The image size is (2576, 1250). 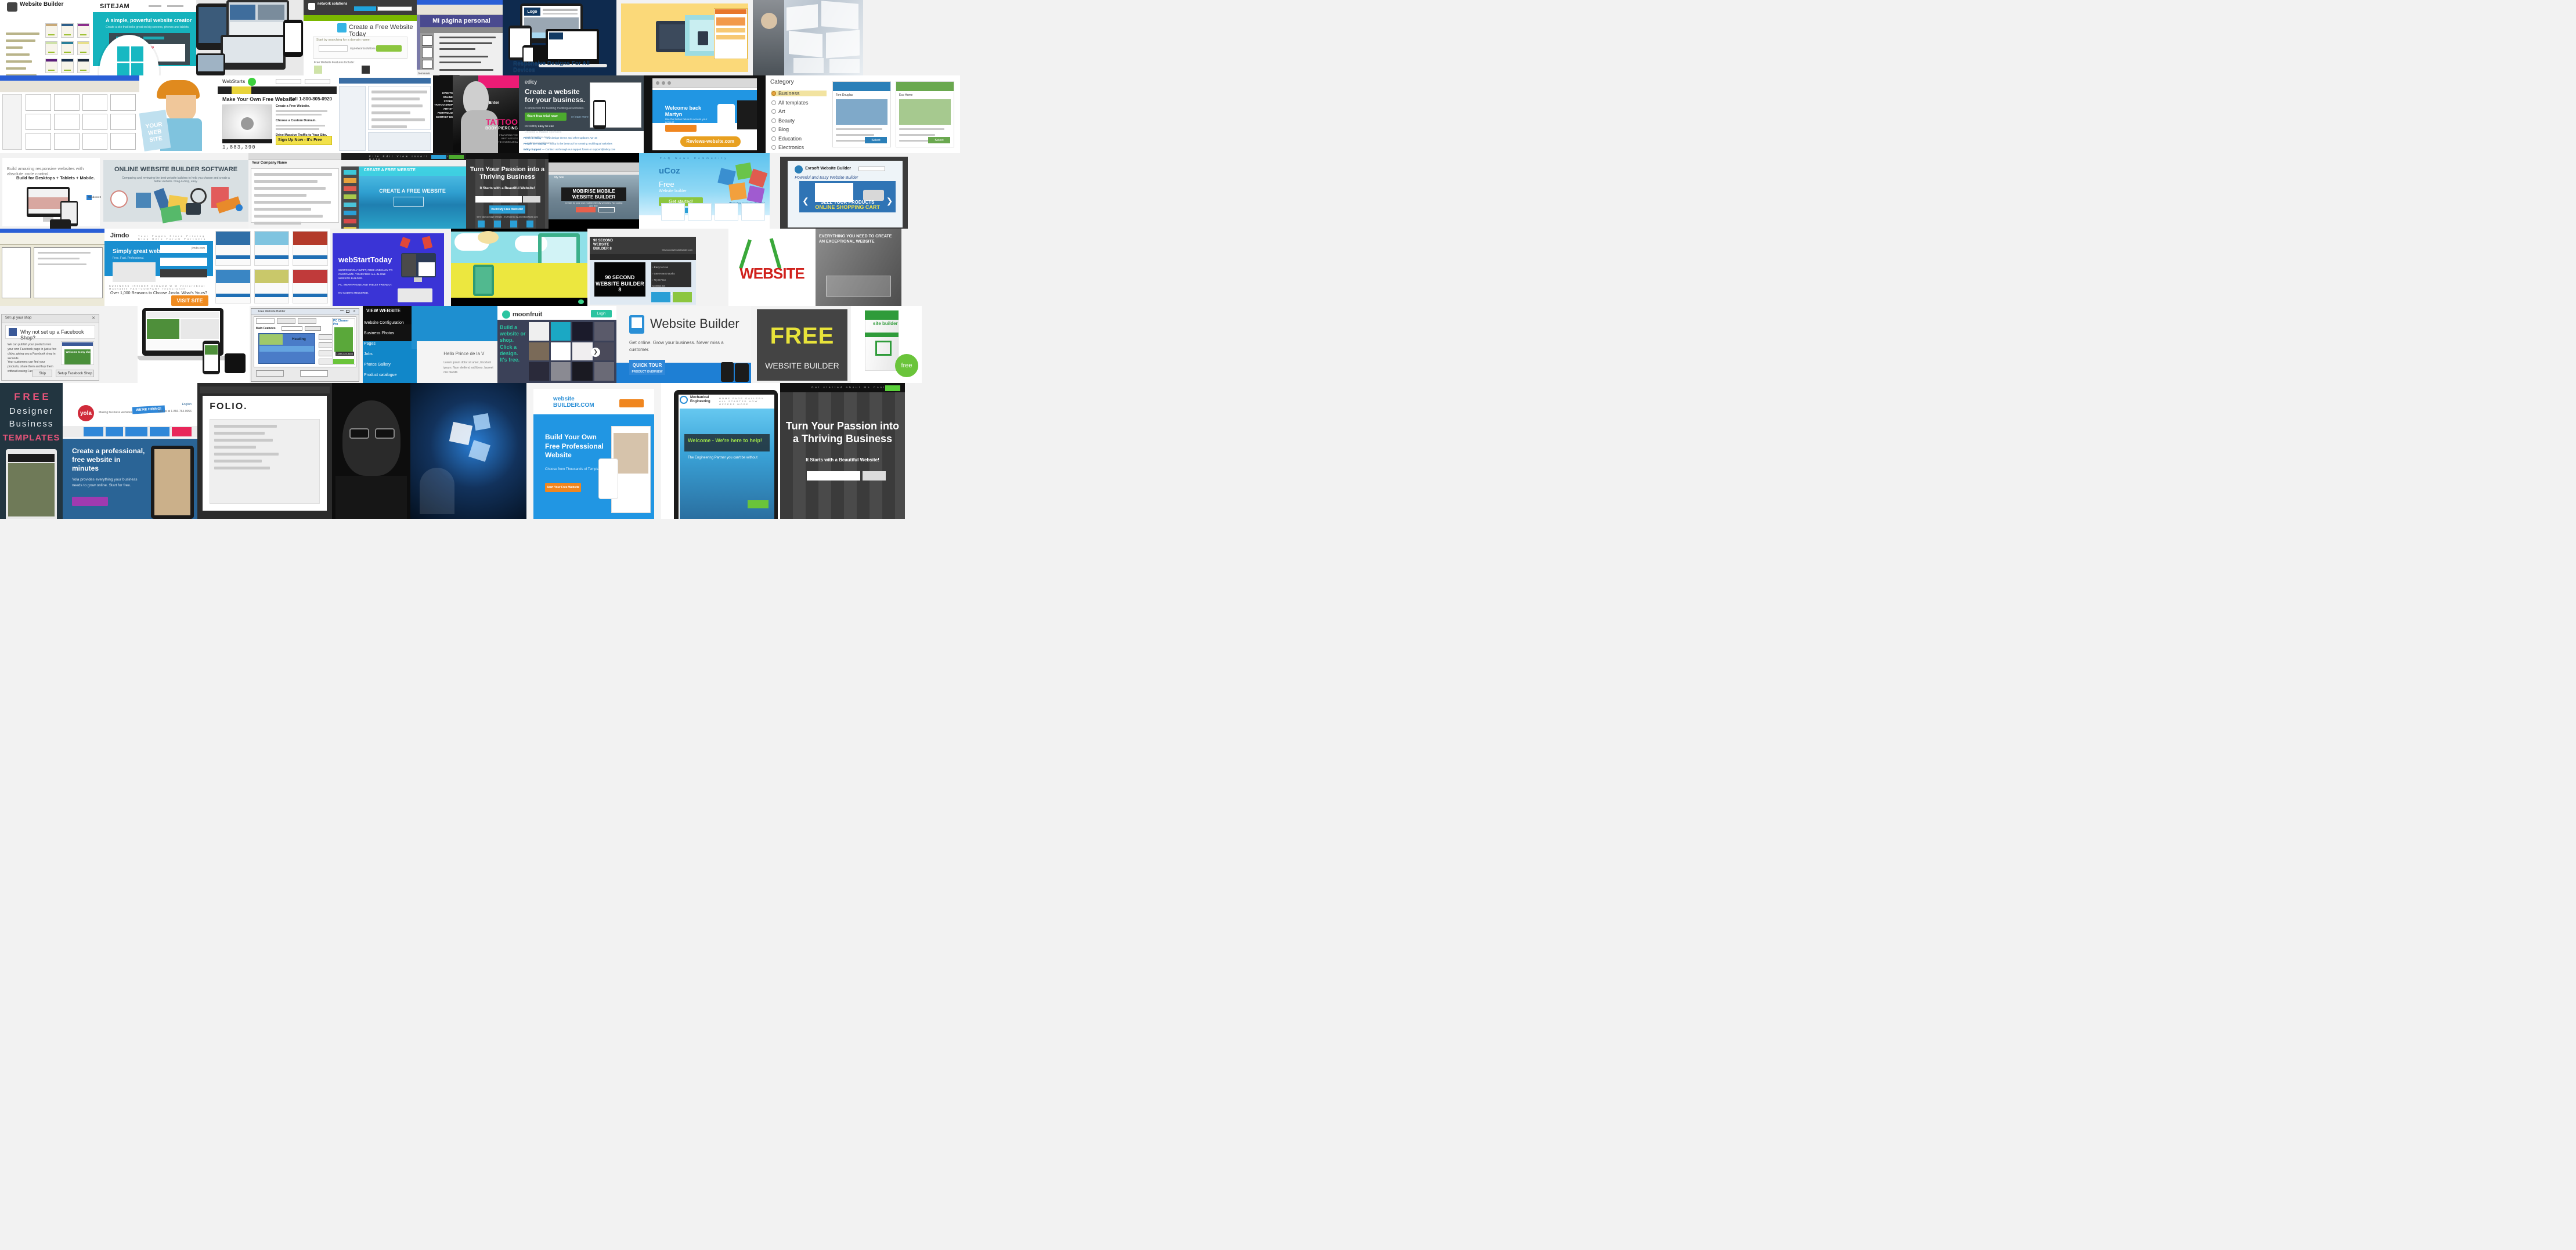 What do you see at coordinates (307, 321) in the screenshot?
I see `tab-upload` at bounding box center [307, 321].